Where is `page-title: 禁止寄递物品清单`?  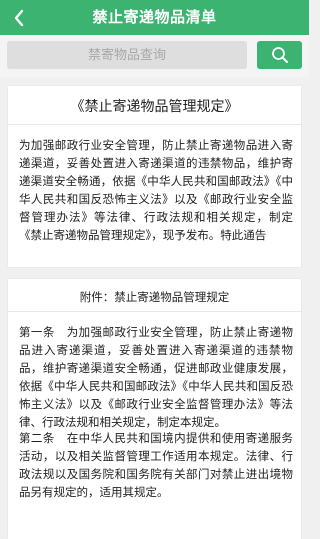 page-title: 禁止寄递物品清单 is located at coordinates (154, 17).